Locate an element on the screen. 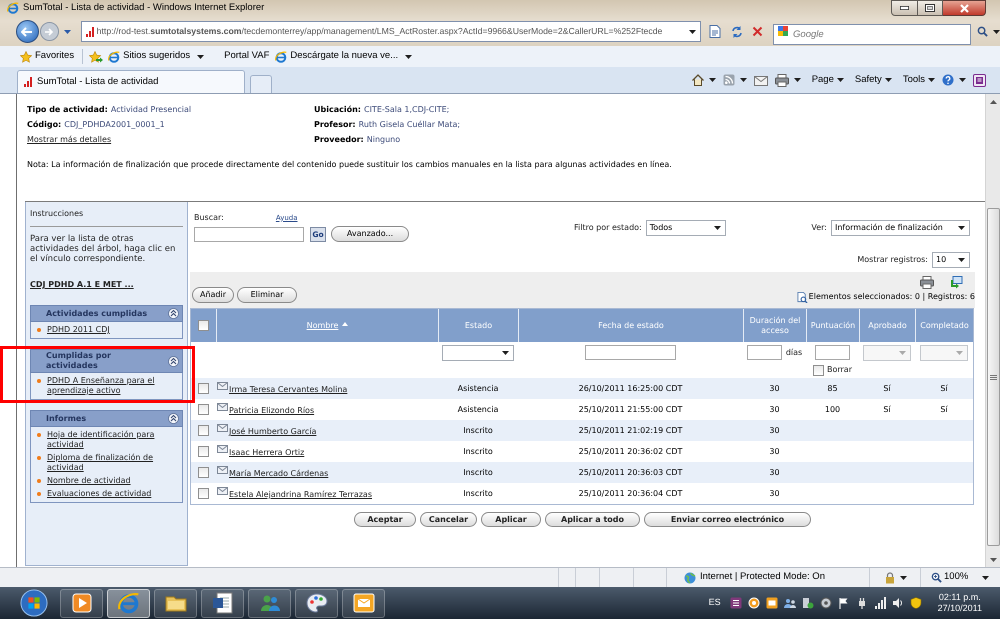  sidebar-link: Diploma de finalización de actividad is located at coordinates (112, 463).